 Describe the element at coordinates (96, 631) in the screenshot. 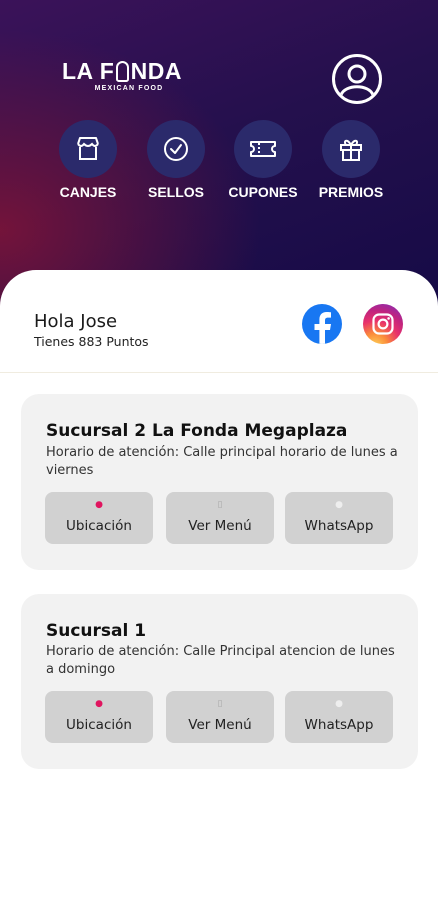

I see `branch-name: Sucursal 1` at that location.